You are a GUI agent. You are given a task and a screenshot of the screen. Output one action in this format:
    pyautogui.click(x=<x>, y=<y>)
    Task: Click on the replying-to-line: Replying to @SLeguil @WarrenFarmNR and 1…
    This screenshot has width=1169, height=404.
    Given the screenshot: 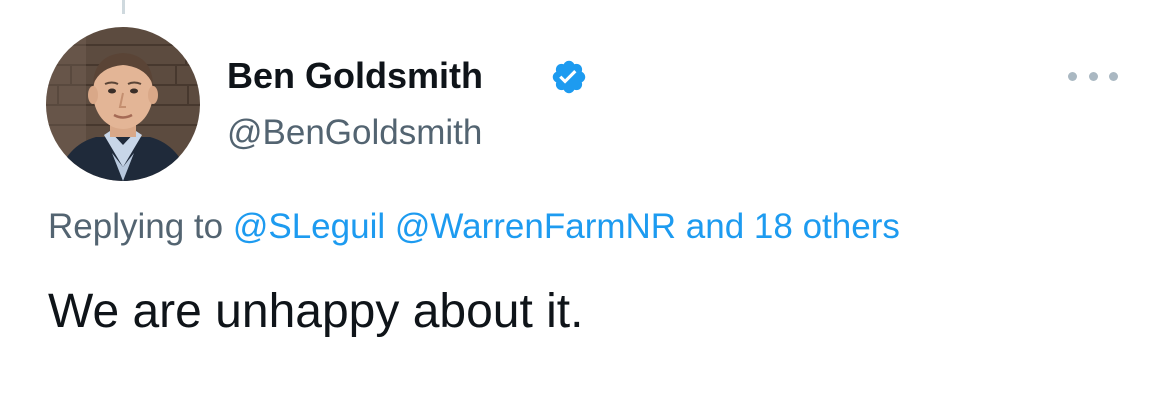 What is the action you would take?
    pyautogui.click(x=474, y=227)
    